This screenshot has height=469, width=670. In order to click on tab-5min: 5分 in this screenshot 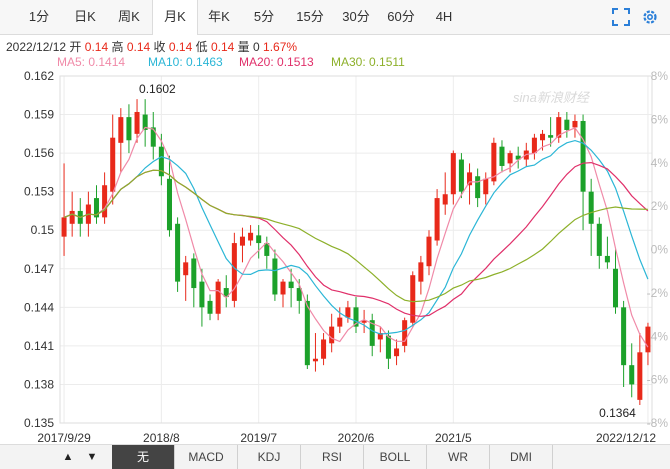, I will do `click(264, 17)`.